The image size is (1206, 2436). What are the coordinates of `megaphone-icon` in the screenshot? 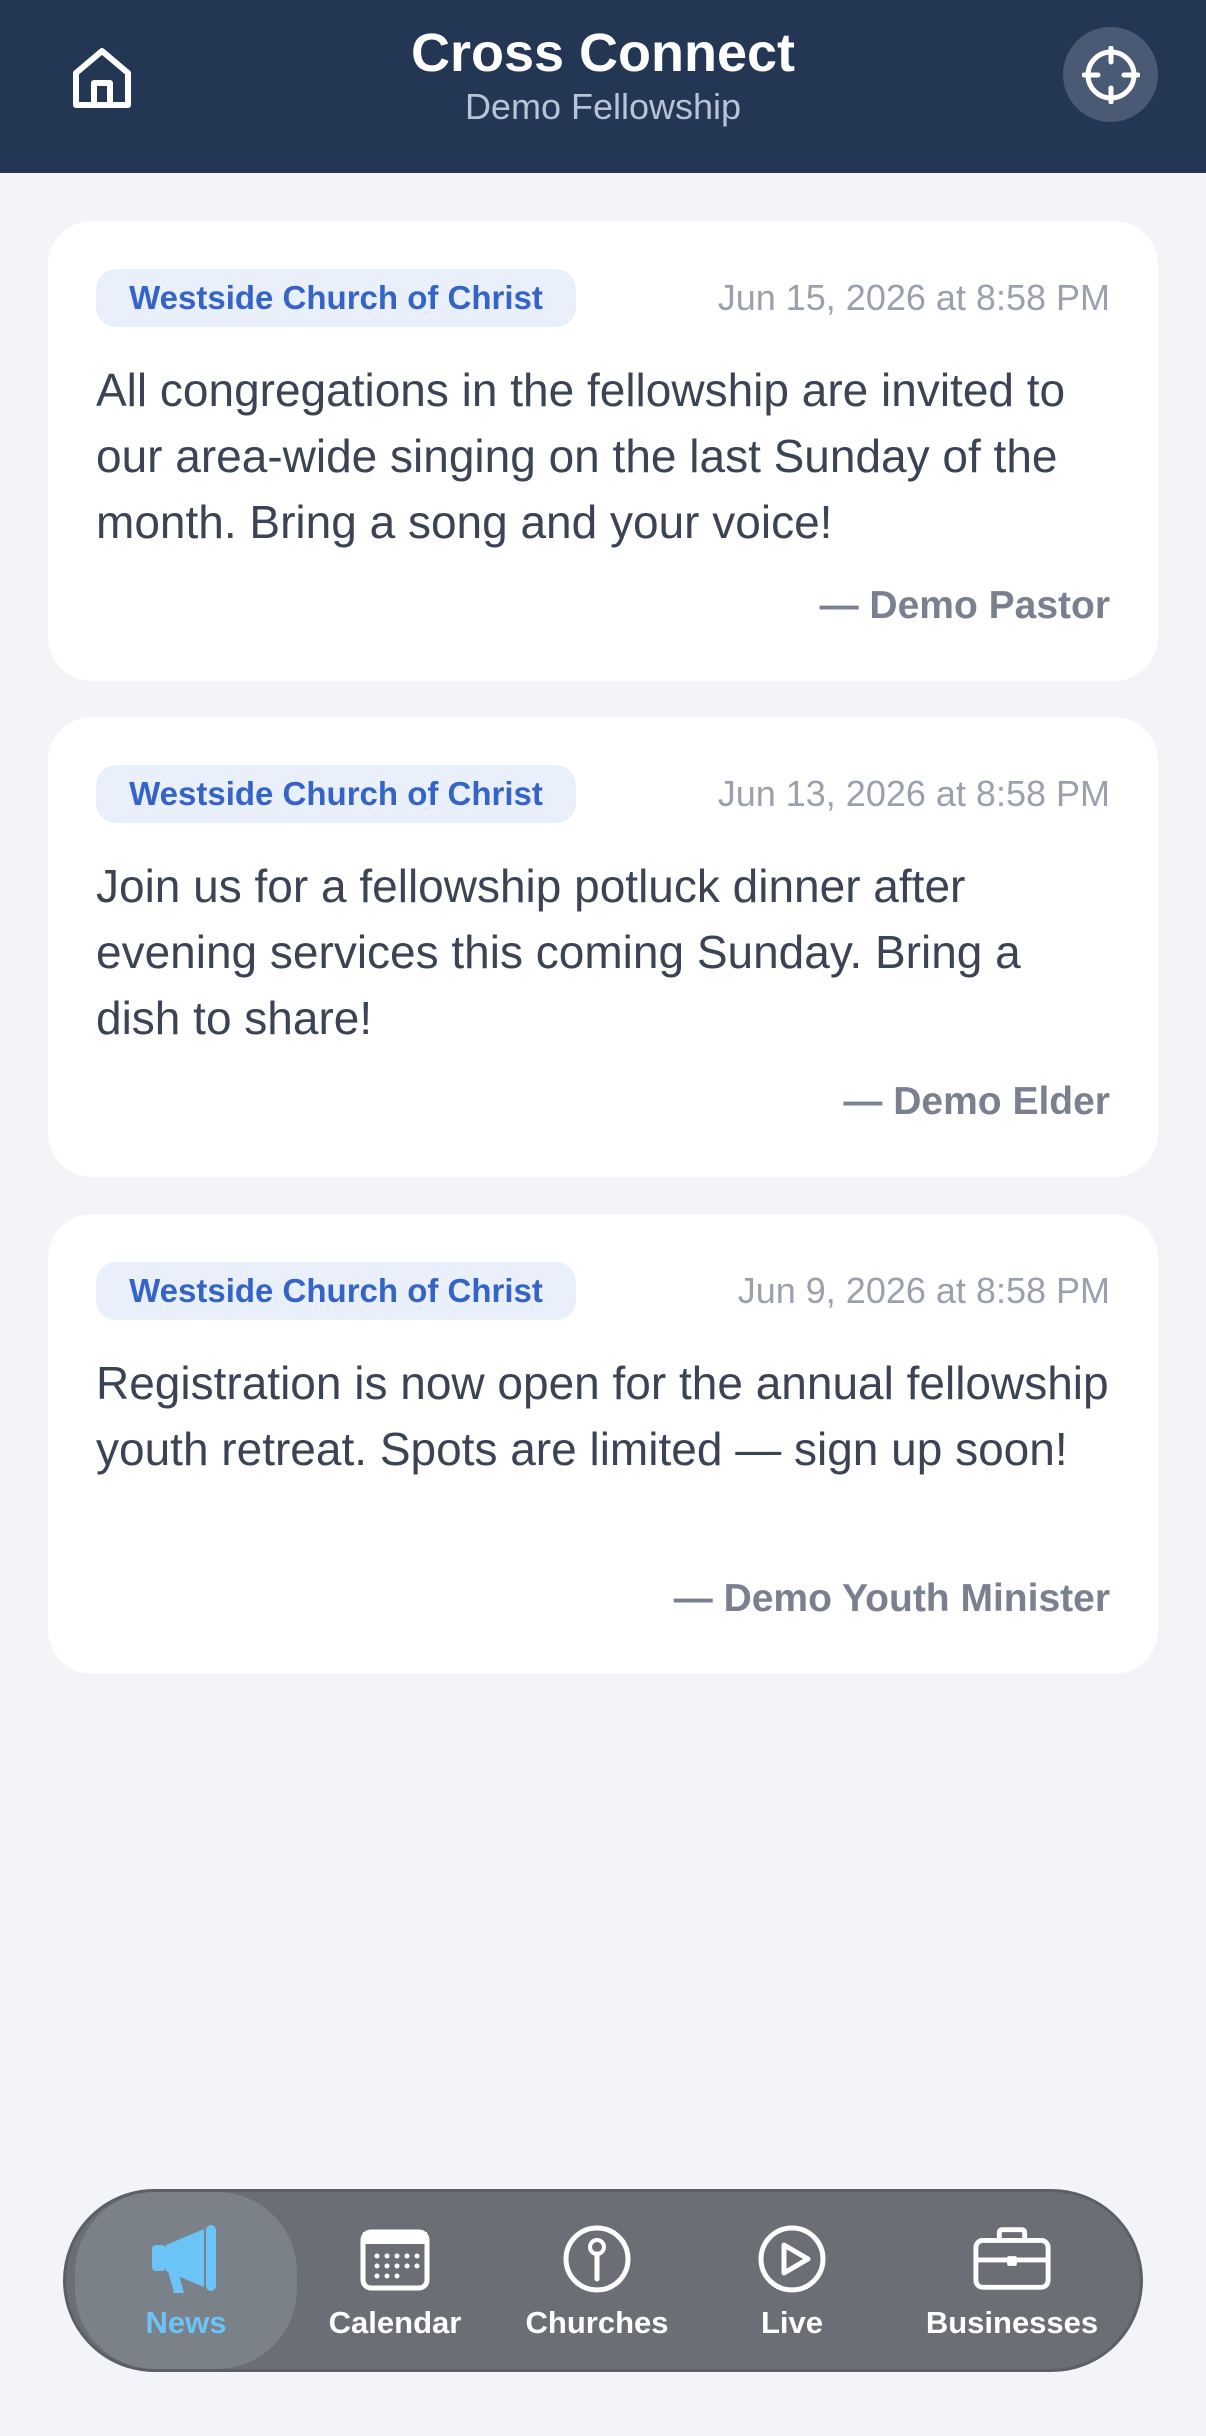 It's located at (186, 2259).